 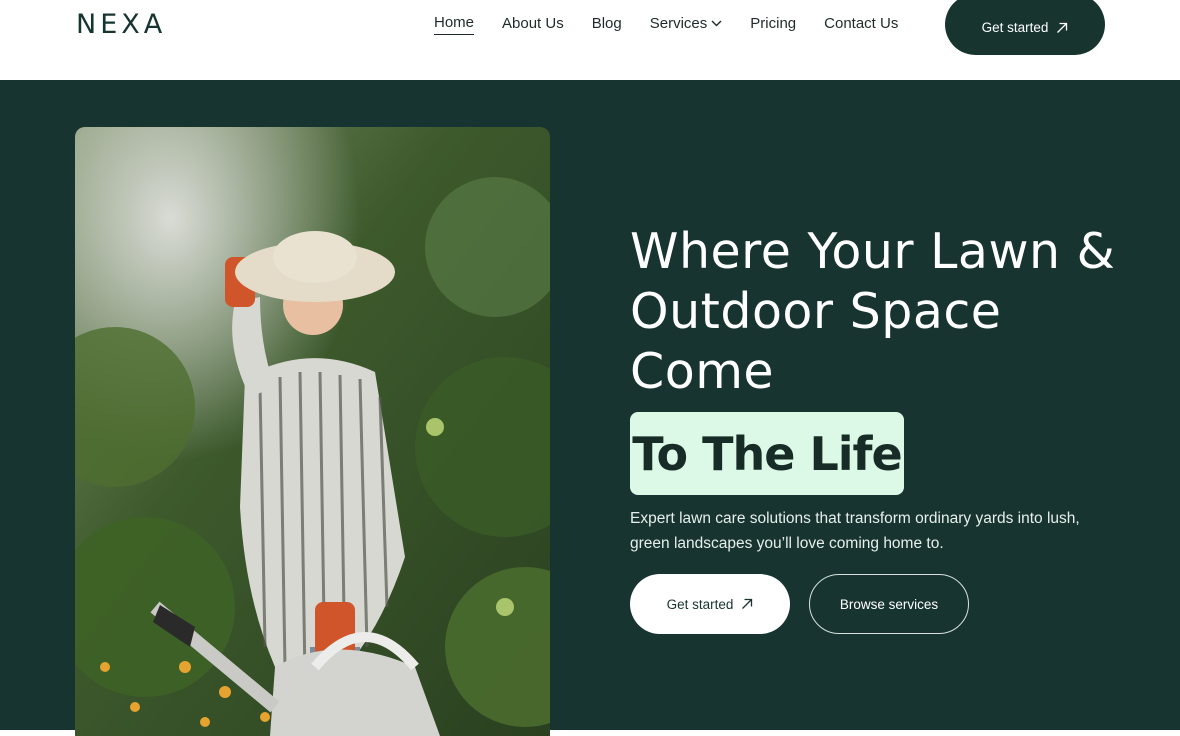 I want to click on hero-headline: Where Your Lawn & Outdoor Space Come, so click(x=873, y=311).